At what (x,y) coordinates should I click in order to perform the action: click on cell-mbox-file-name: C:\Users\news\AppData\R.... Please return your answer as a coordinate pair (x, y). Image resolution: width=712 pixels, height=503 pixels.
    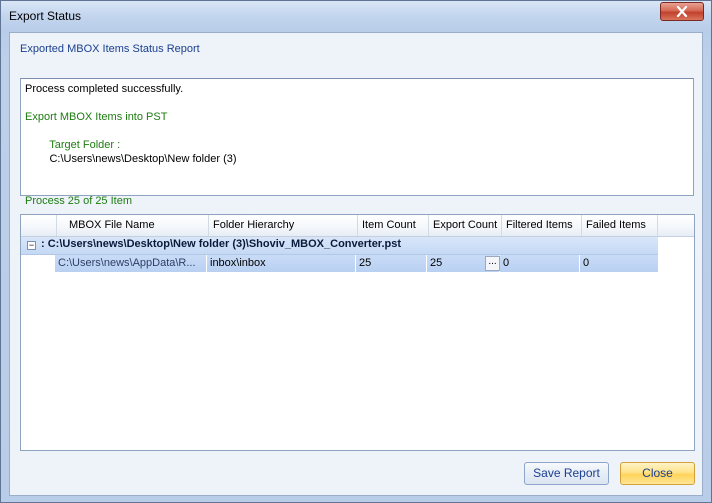
    Looking at the image, I should click on (131, 263).